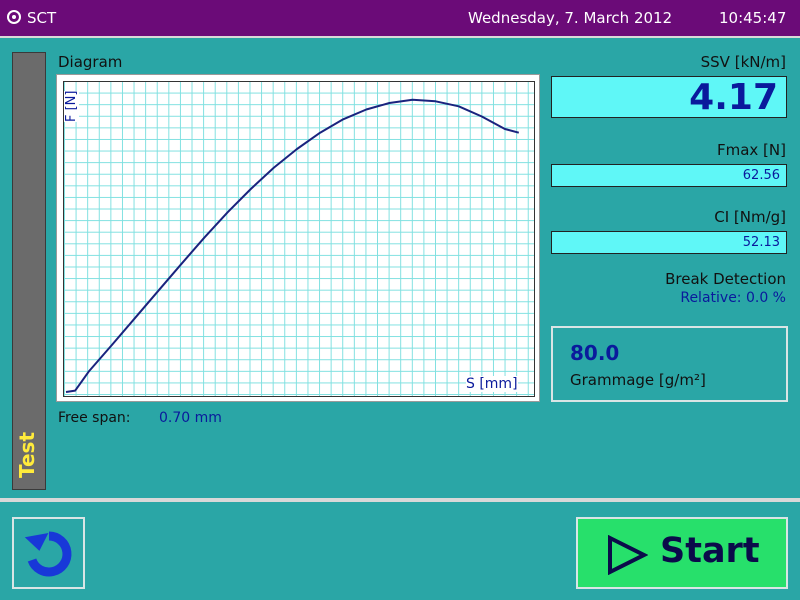 The image size is (800, 600). Describe the element at coordinates (71, 106) in the screenshot. I see `y-axis-label: F [N]` at that location.